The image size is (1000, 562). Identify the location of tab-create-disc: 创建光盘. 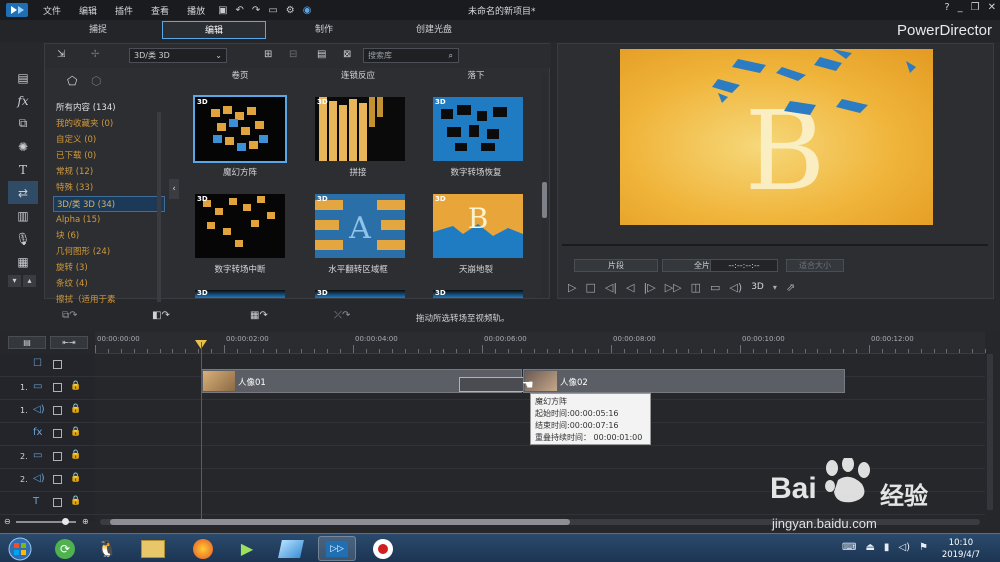
(434, 30).